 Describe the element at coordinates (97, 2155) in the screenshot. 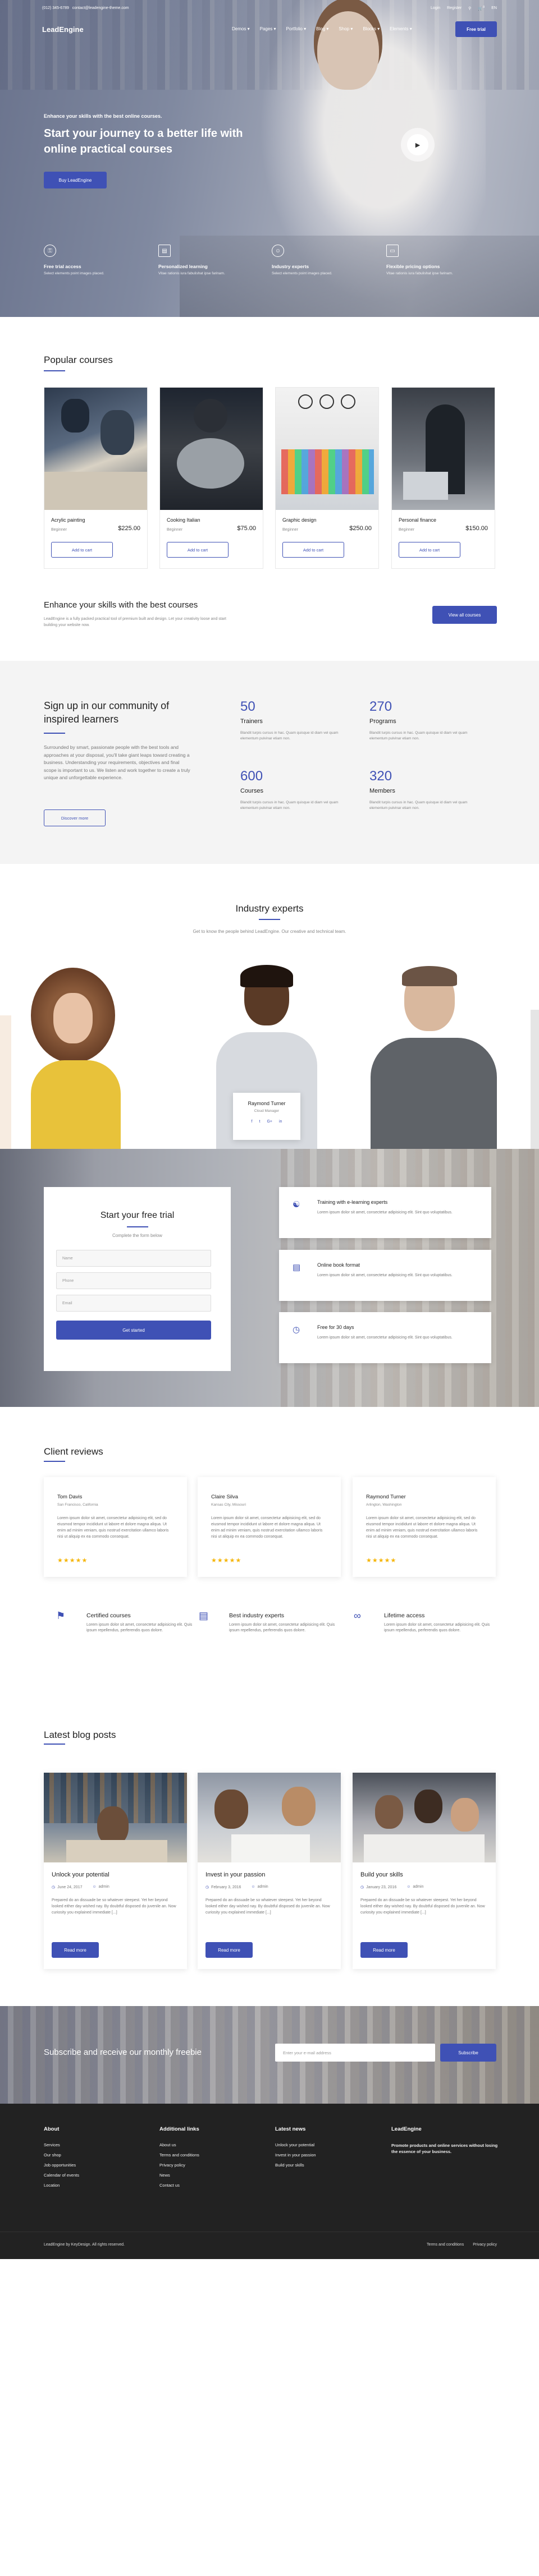

I see `footer-link: Our shop` at that location.